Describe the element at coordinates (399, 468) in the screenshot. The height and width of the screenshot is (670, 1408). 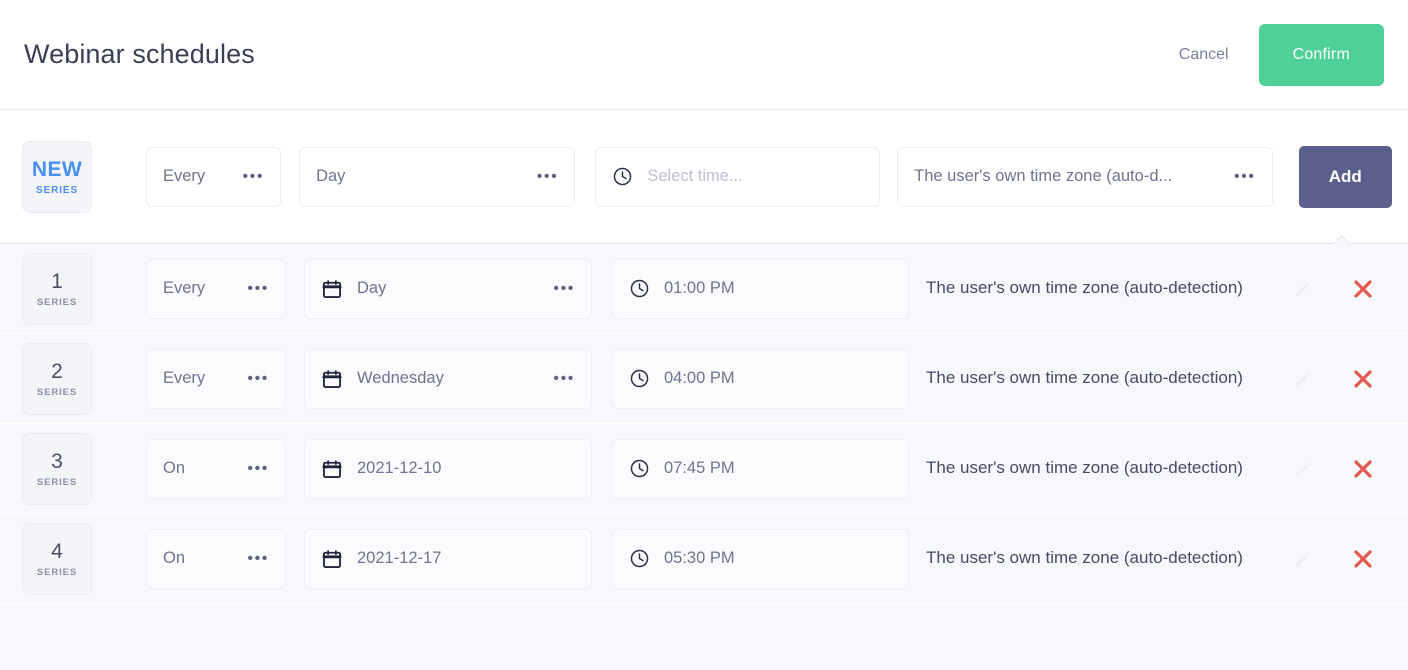
I see `when-select-value: 2021-12-10` at that location.